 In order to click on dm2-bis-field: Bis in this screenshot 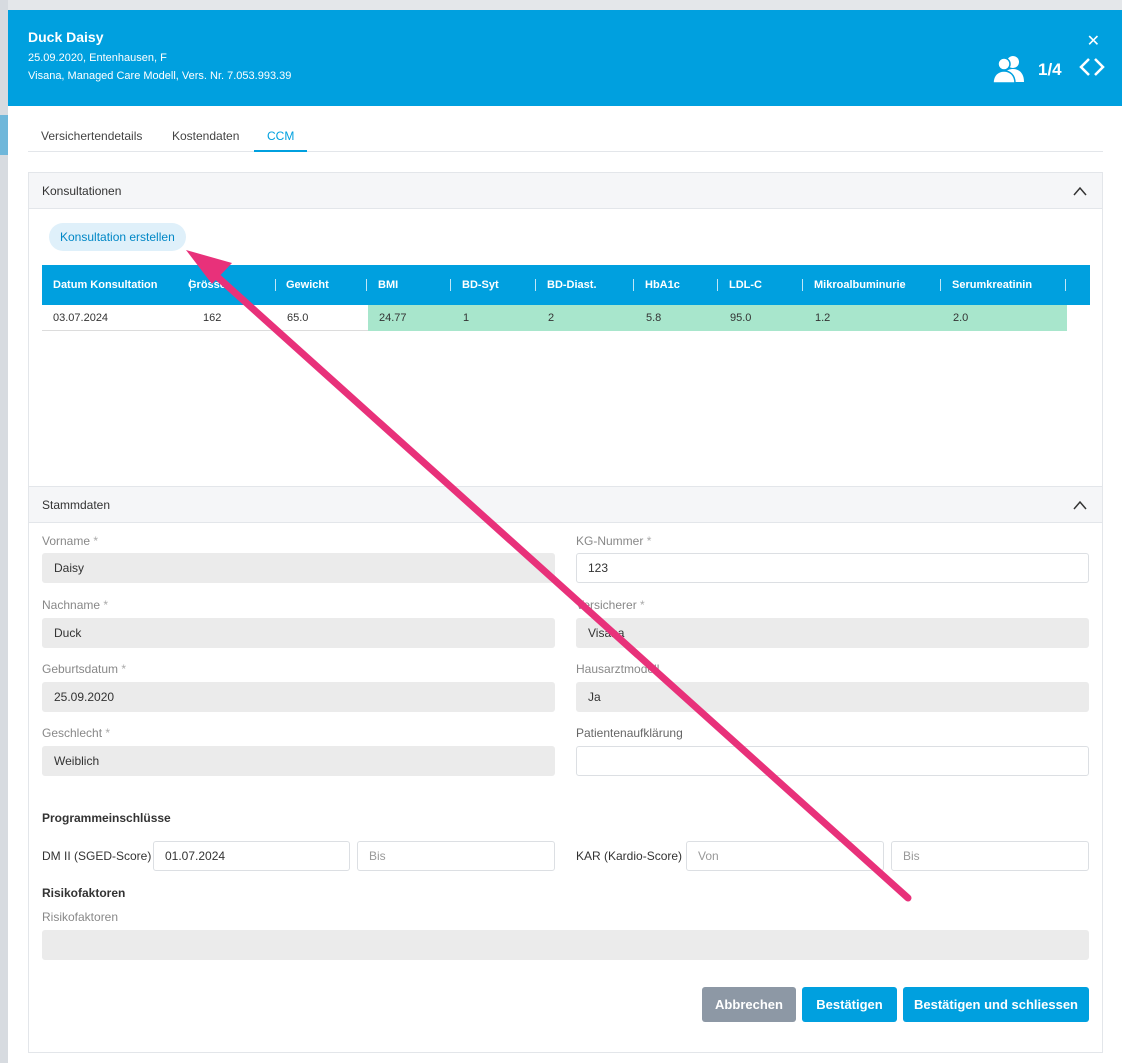, I will do `click(456, 856)`.